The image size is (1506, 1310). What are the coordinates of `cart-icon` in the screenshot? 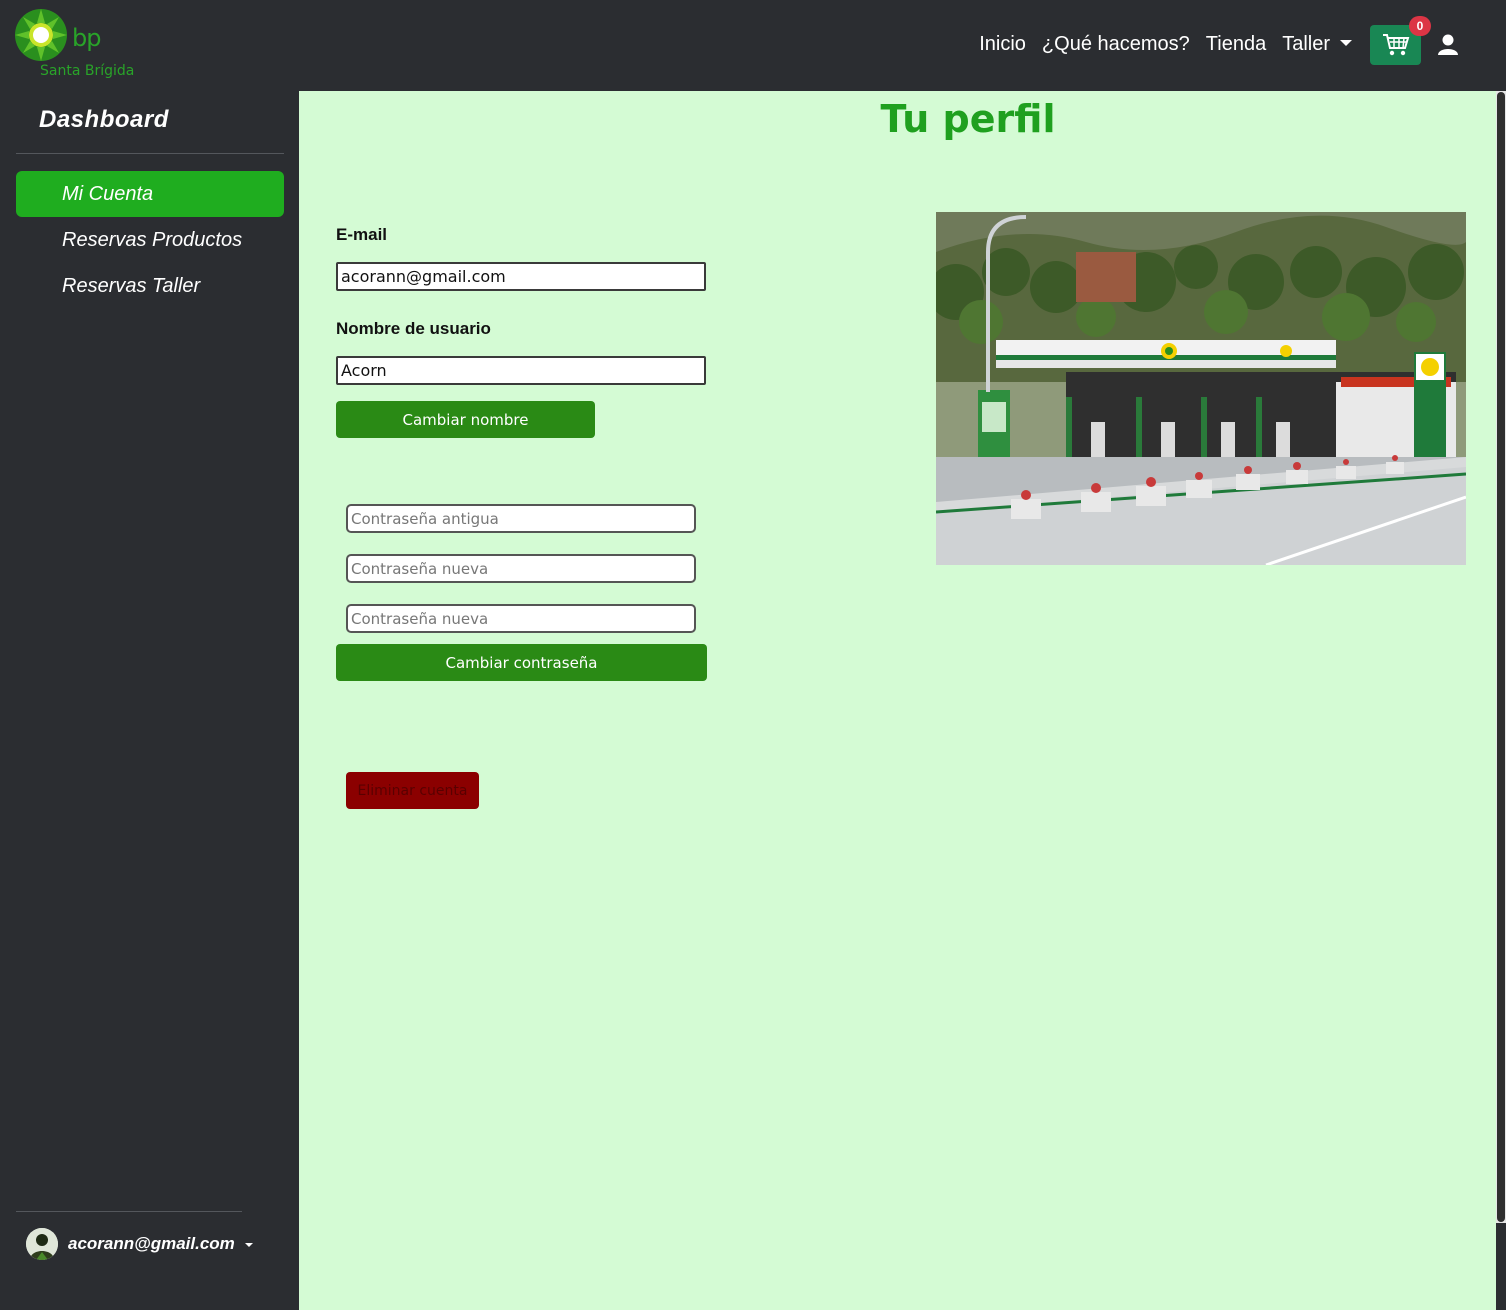 It's located at (1396, 45).